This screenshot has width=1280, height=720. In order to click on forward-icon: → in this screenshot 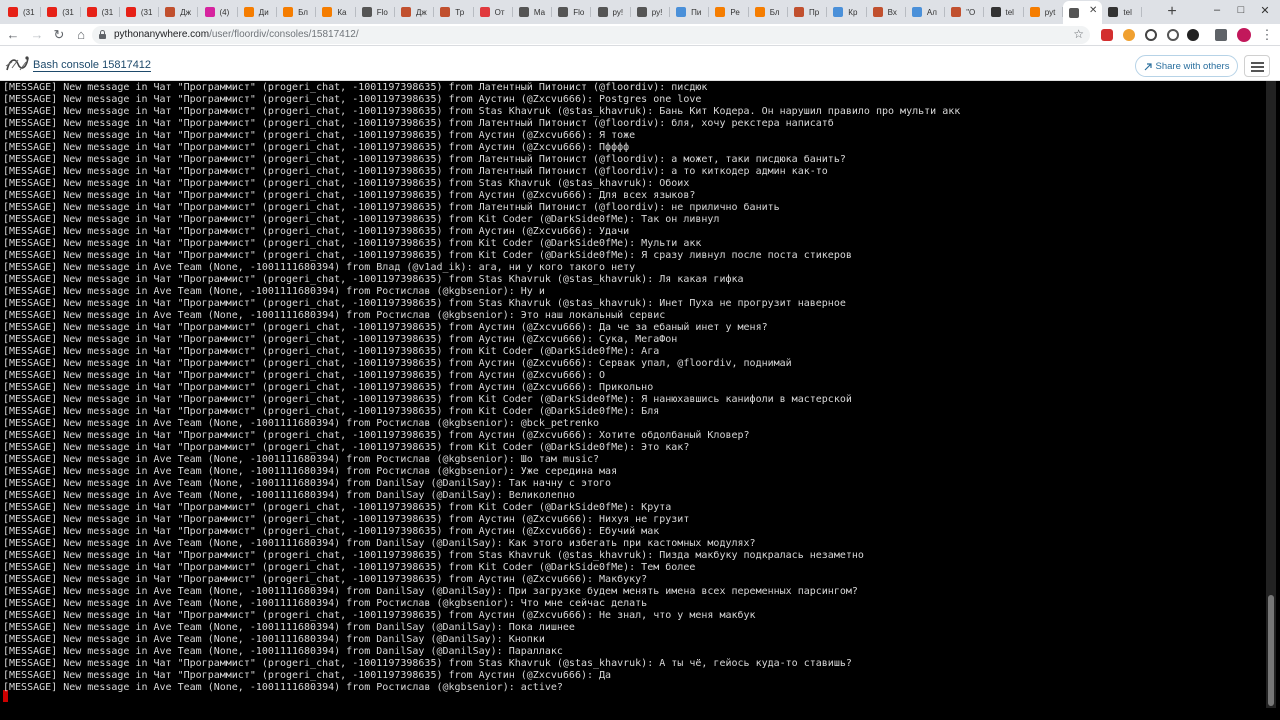, I will do `click(37, 35)`.